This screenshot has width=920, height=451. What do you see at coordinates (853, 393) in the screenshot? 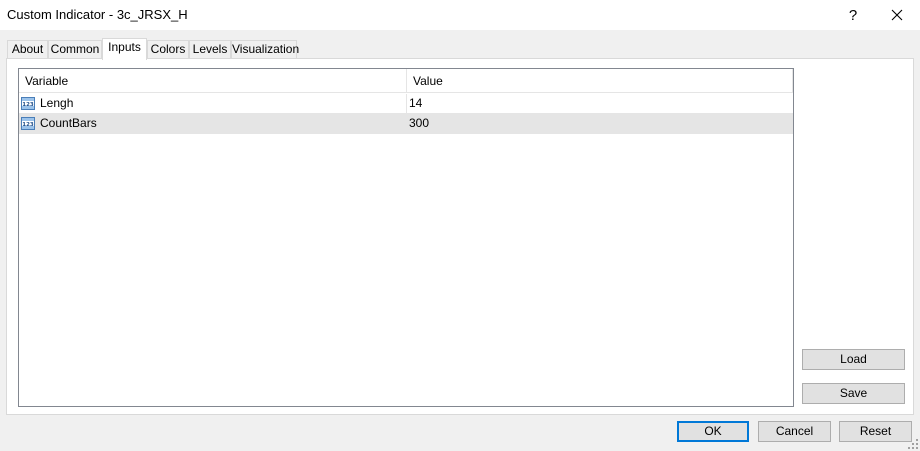
I see `save-button: Save` at bounding box center [853, 393].